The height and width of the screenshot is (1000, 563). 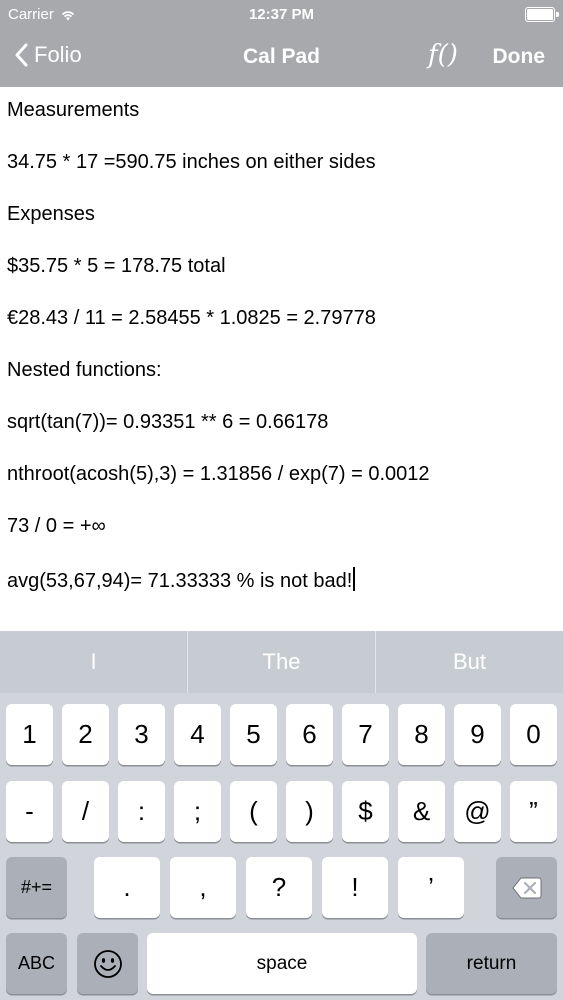 I want to click on text-cursor, so click(x=354, y=579).